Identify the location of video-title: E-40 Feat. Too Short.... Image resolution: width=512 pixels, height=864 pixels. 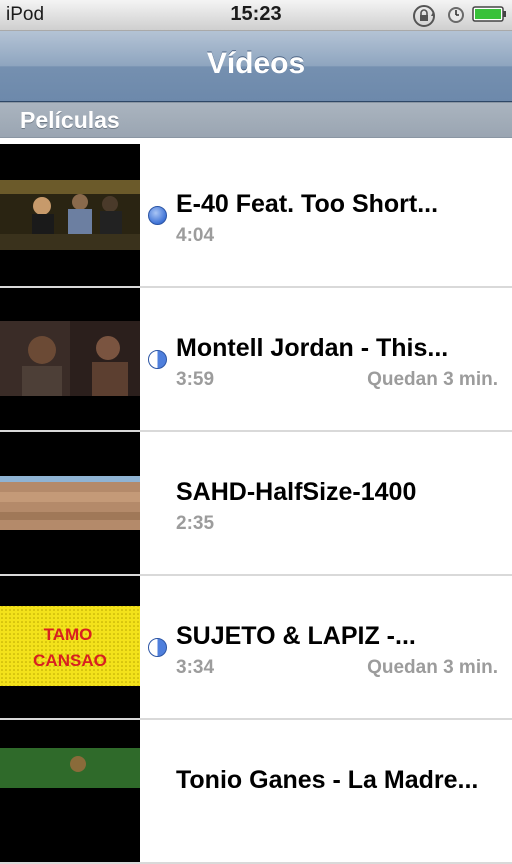
(307, 204).